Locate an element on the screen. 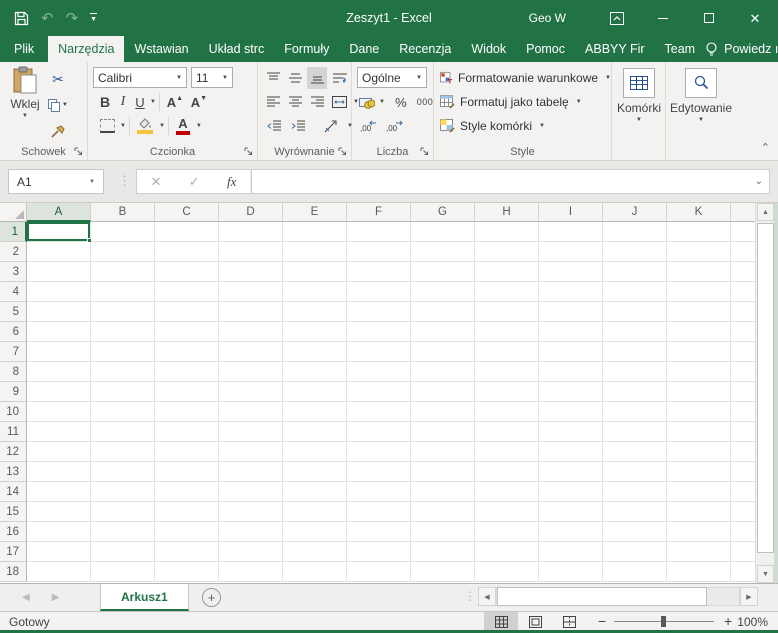 This screenshot has width=778, height=633. tab-abbyy-fir: ABBYY Fir is located at coordinates (615, 49).